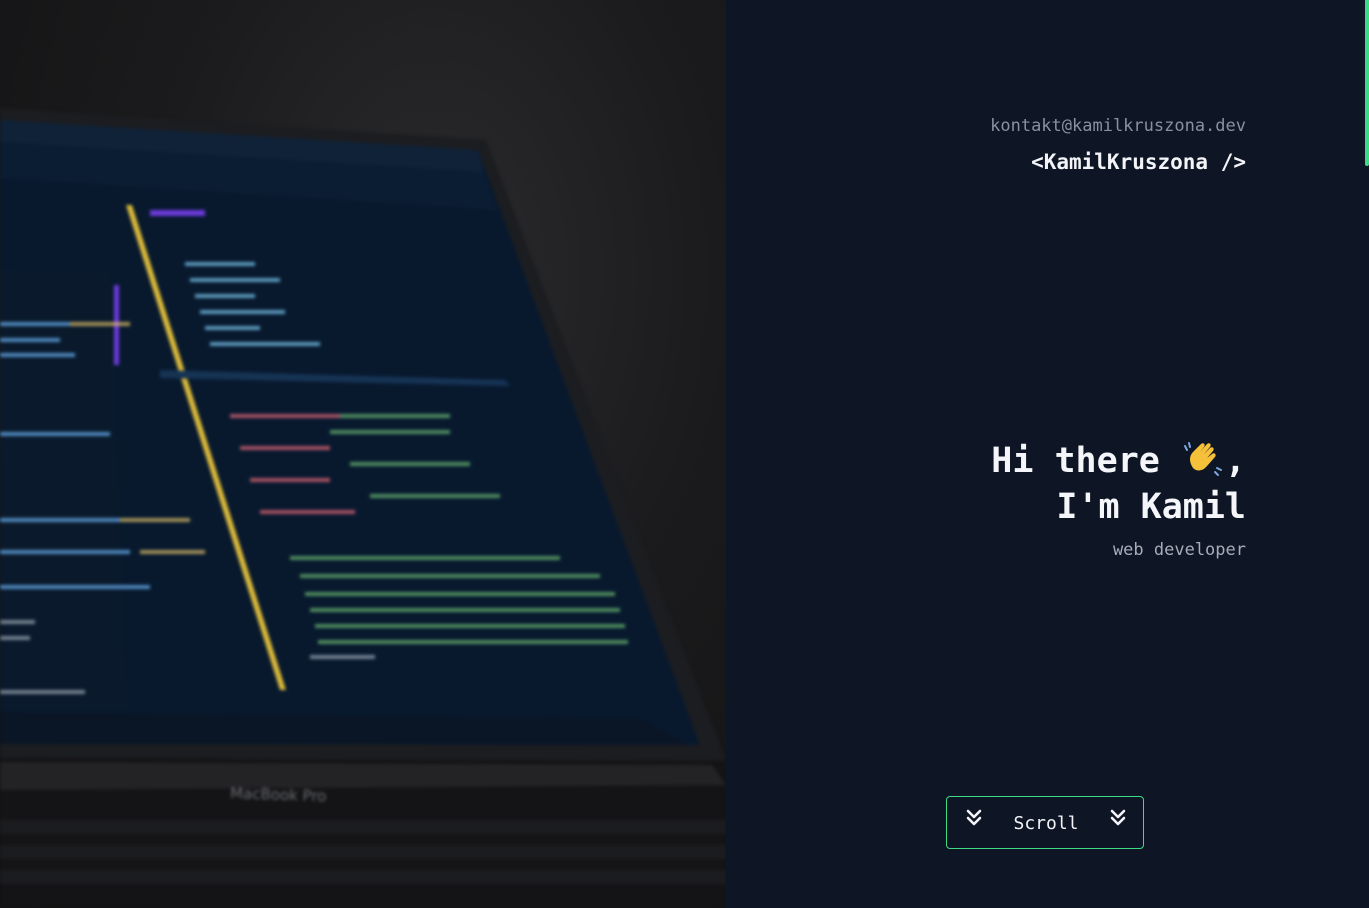 The height and width of the screenshot is (908, 1369). Describe the element at coordinates (1367, 83) in the screenshot. I see `scroll-progress-bar` at that location.